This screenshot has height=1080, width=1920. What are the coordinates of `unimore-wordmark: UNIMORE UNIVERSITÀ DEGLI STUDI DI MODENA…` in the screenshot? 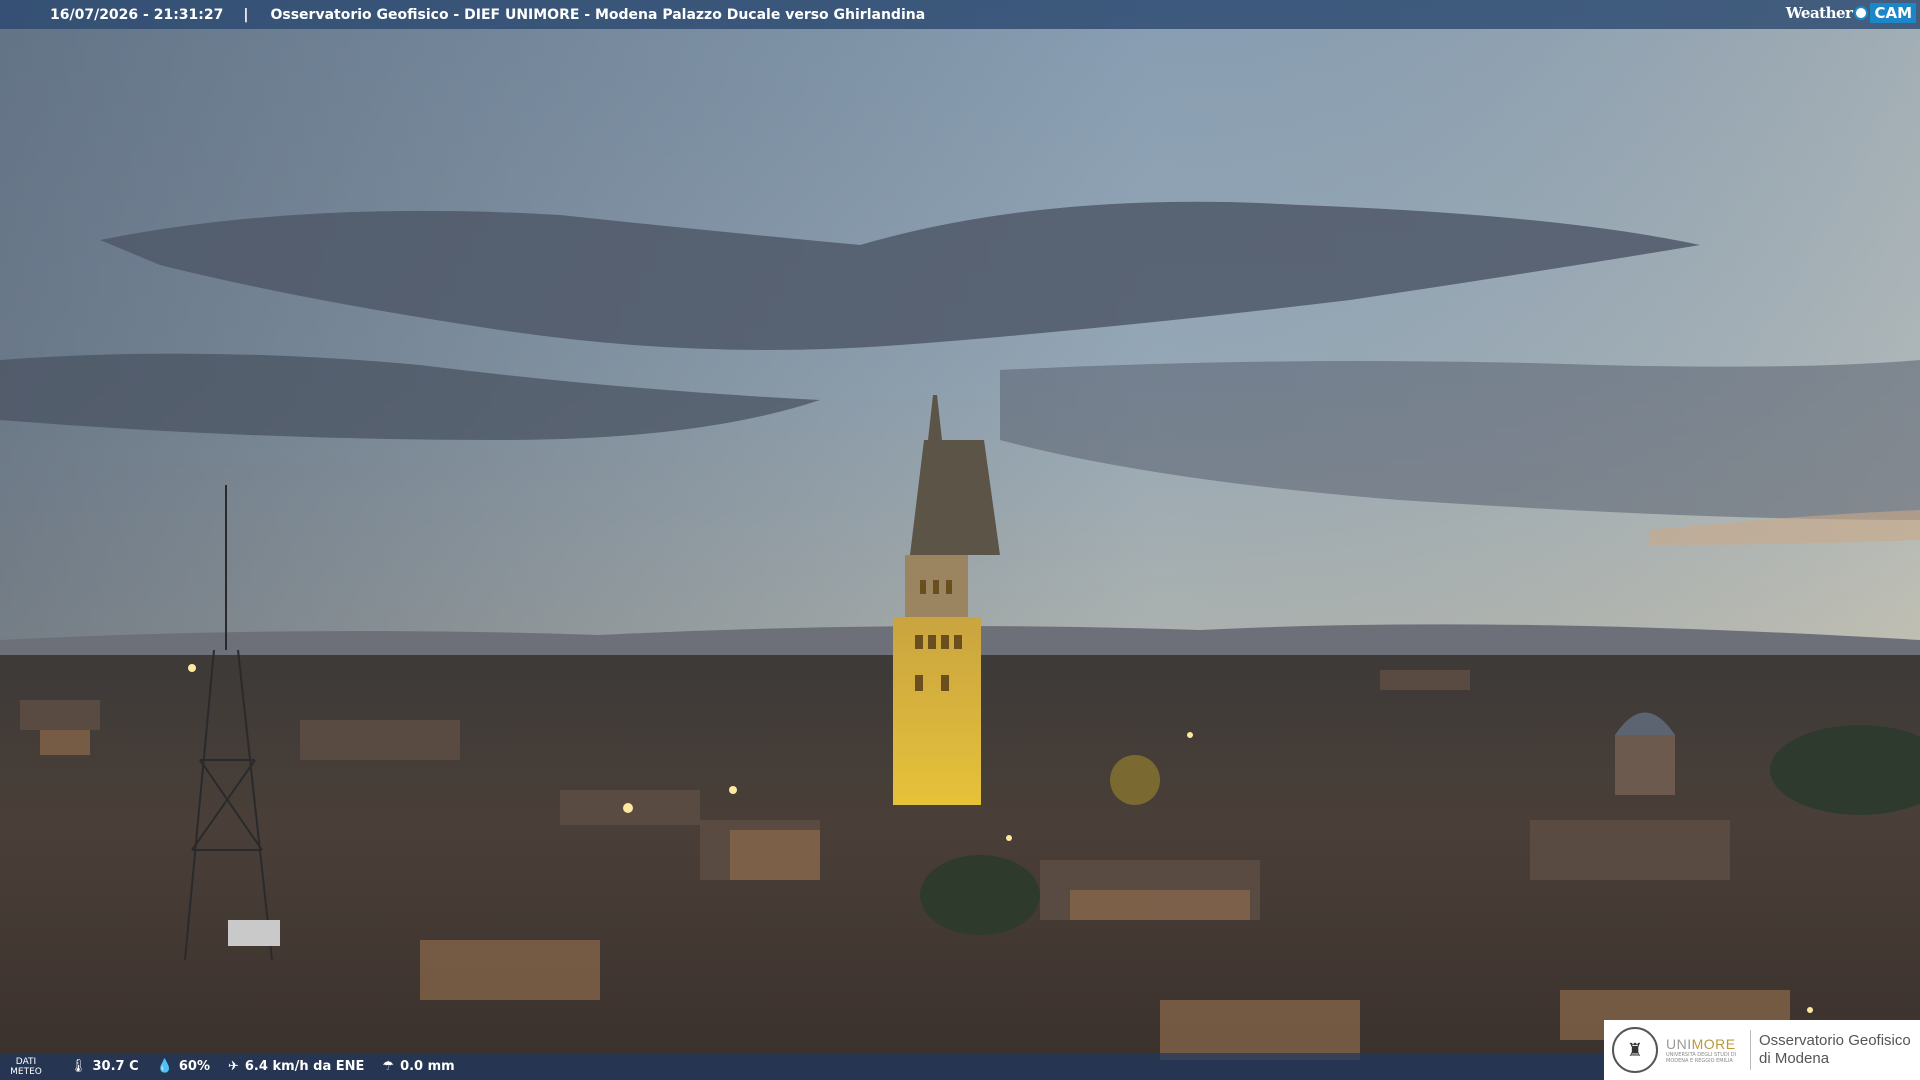 It's located at (1701, 1050).